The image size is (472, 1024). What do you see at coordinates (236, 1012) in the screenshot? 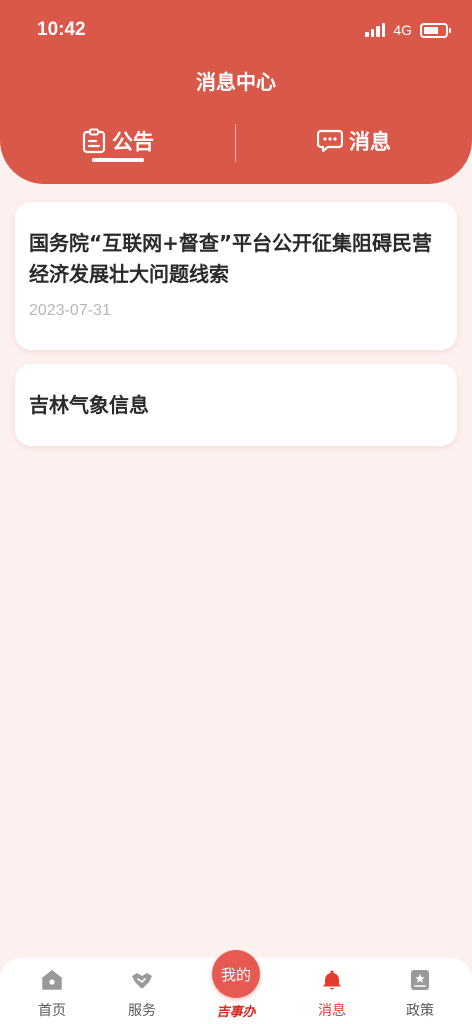
I see `app-brand-caption: 吉事办` at bounding box center [236, 1012].